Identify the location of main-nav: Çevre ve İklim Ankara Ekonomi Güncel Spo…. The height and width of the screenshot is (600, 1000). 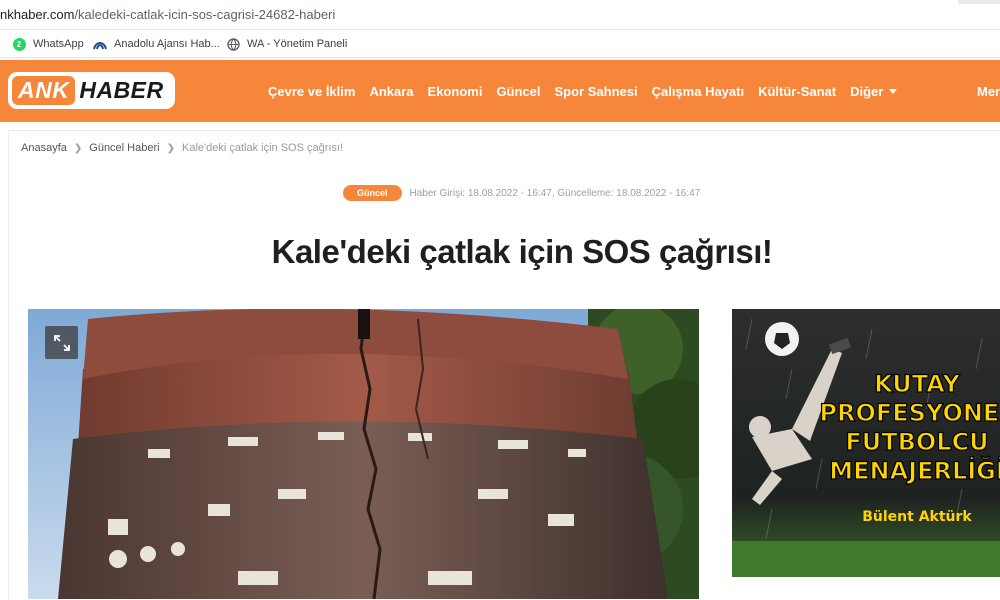
(589, 91).